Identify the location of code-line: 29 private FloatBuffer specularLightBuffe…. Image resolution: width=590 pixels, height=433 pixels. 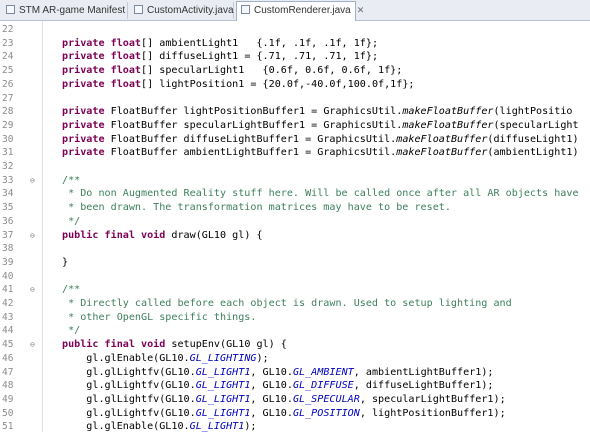
(295, 125).